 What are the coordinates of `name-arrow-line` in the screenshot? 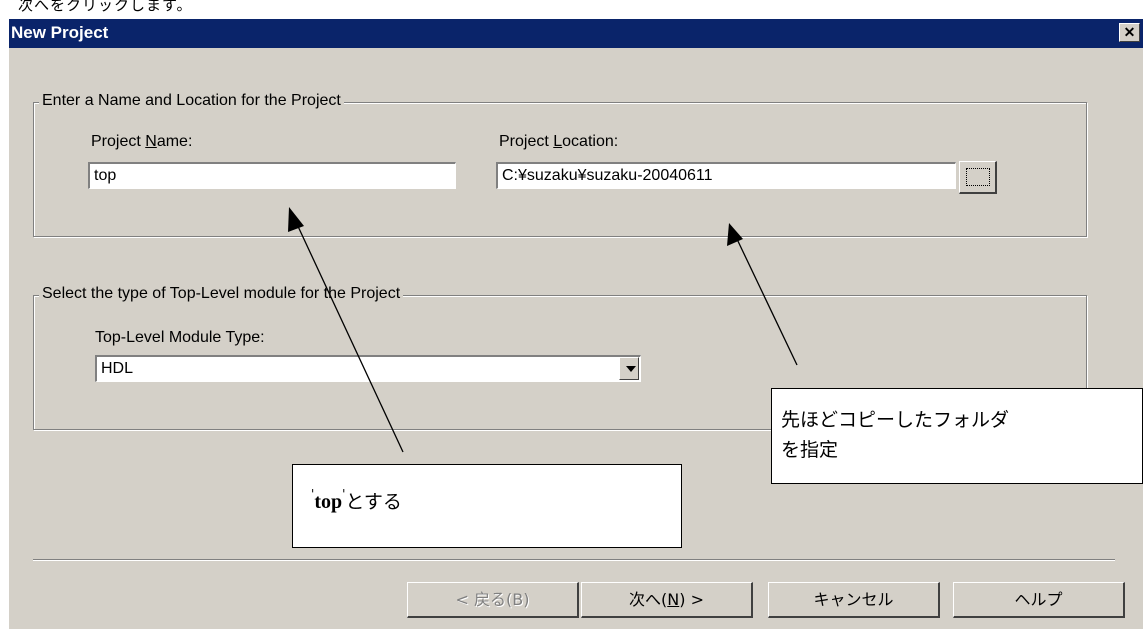 It's located at (349, 337).